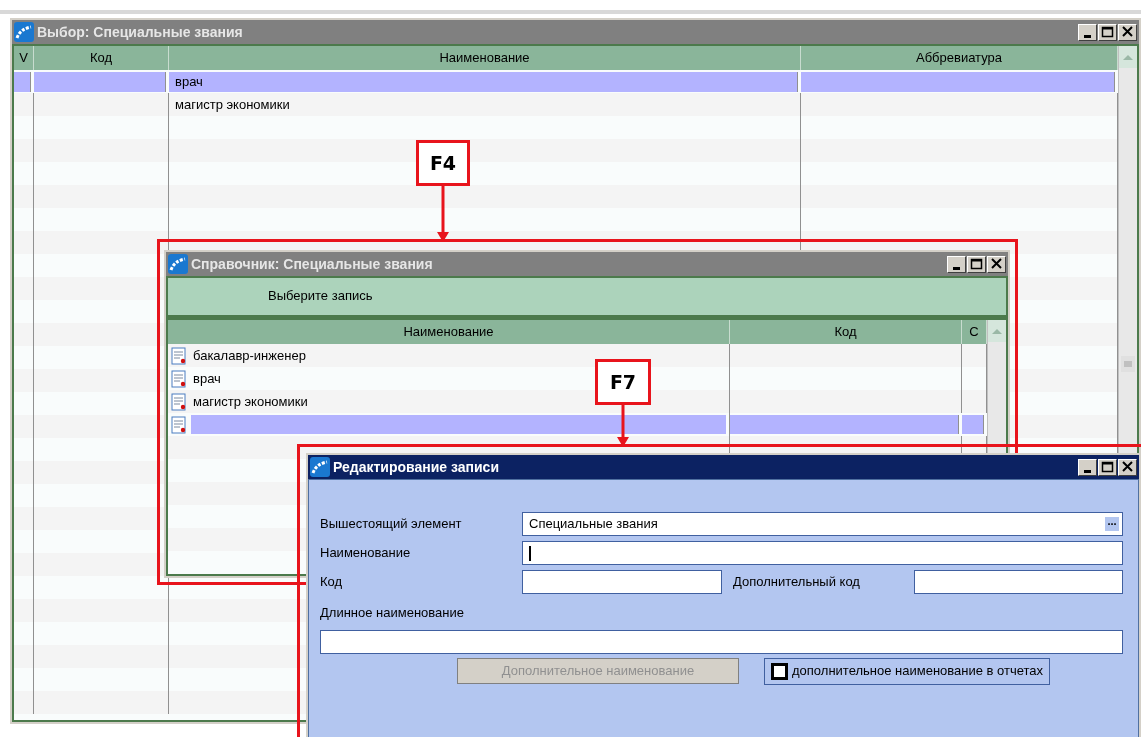 This screenshot has height=737, width=1141. What do you see at coordinates (779, 671) in the screenshot?
I see `checkbox` at bounding box center [779, 671].